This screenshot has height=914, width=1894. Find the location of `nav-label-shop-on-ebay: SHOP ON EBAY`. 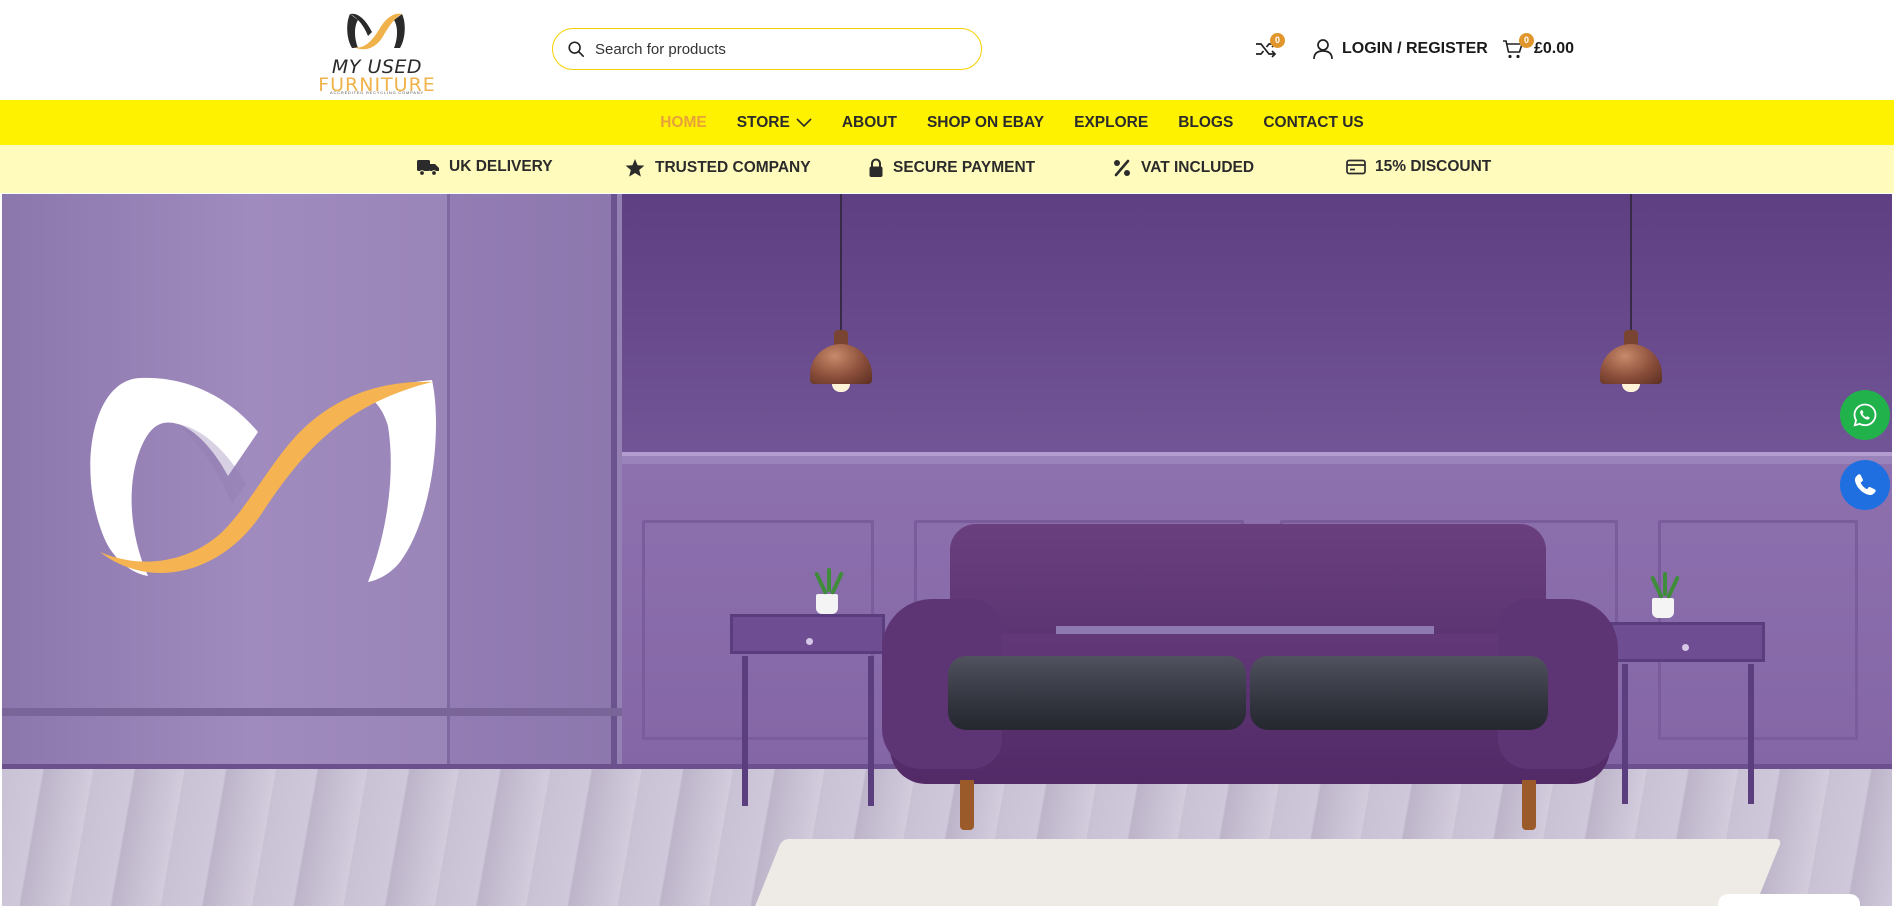

nav-label-shop-on-ebay: SHOP ON EBAY is located at coordinates (985, 122).